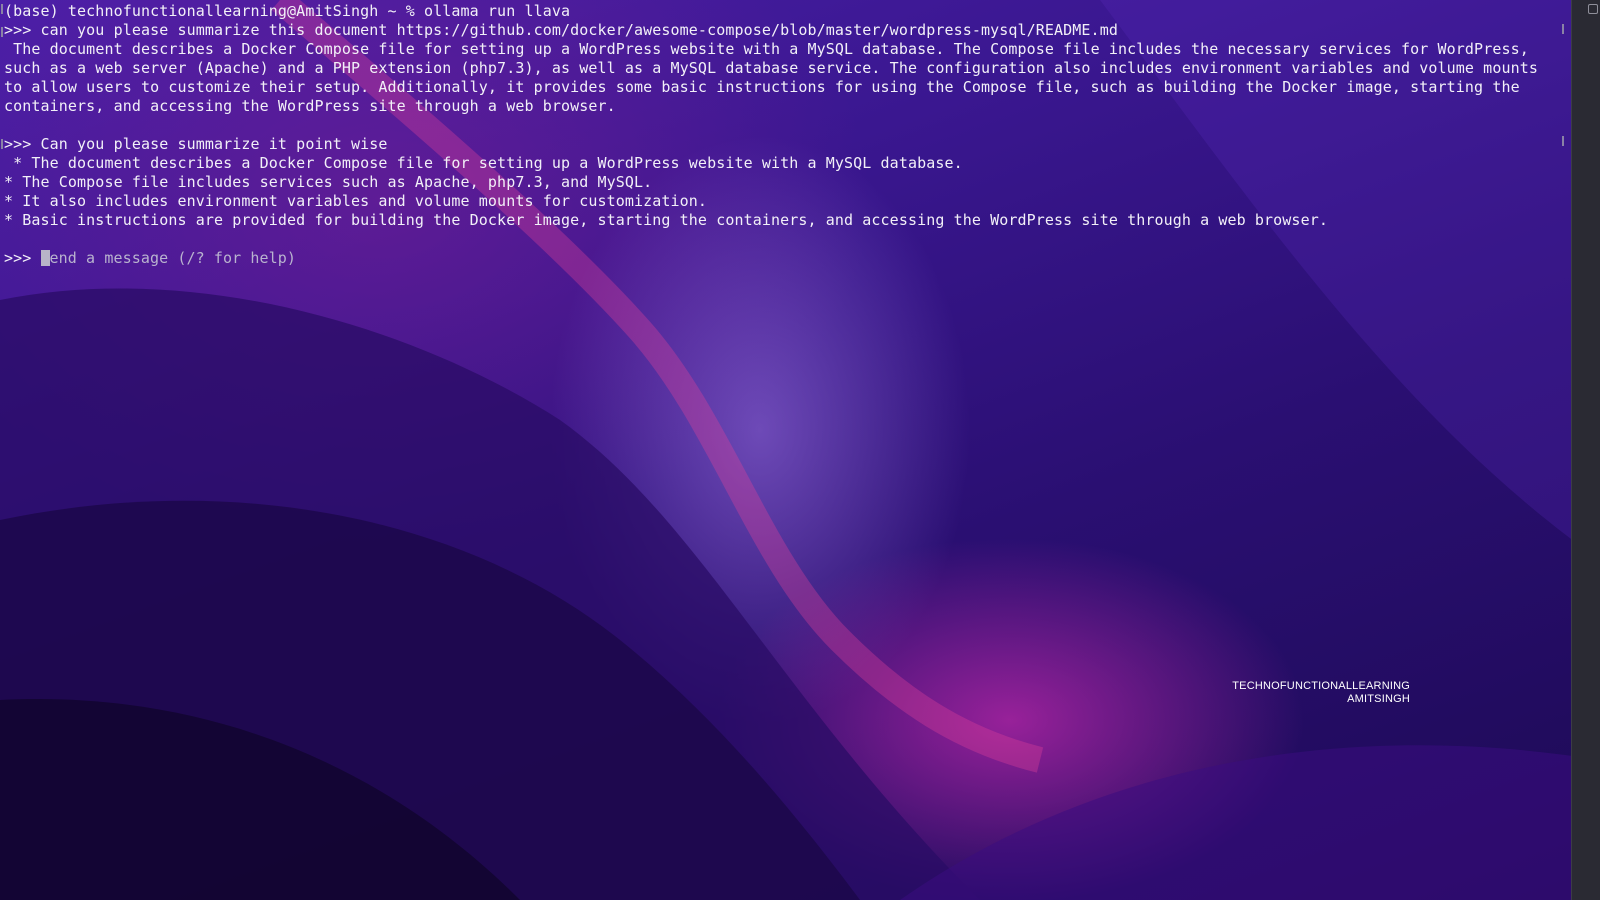  What do you see at coordinates (22, 258) in the screenshot?
I see `input-prompt: >>>` at bounding box center [22, 258].